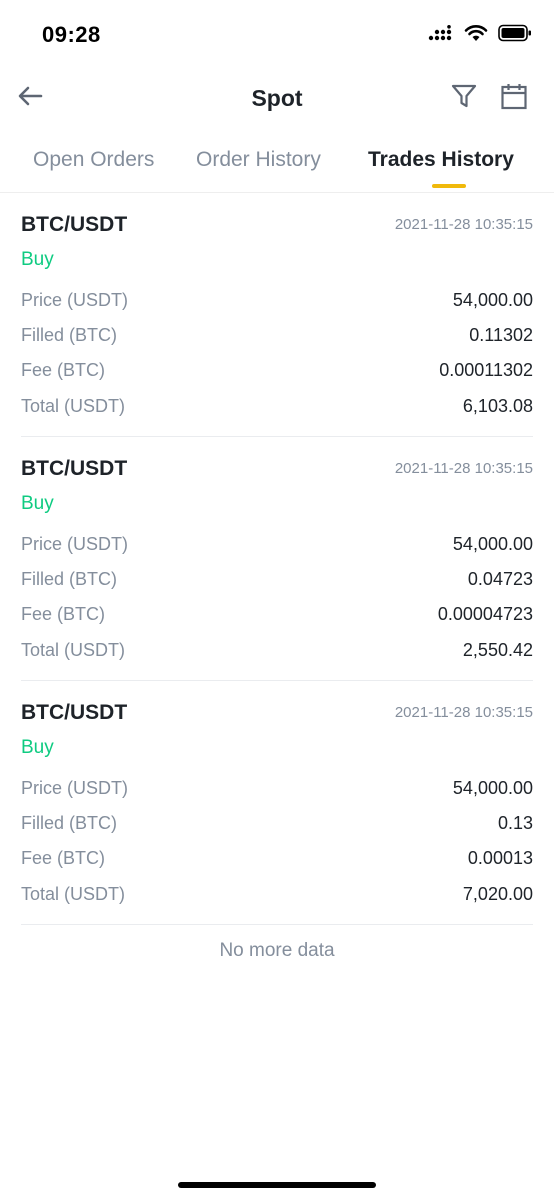  What do you see at coordinates (71, 34) in the screenshot?
I see `status-time: 09:28` at bounding box center [71, 34].